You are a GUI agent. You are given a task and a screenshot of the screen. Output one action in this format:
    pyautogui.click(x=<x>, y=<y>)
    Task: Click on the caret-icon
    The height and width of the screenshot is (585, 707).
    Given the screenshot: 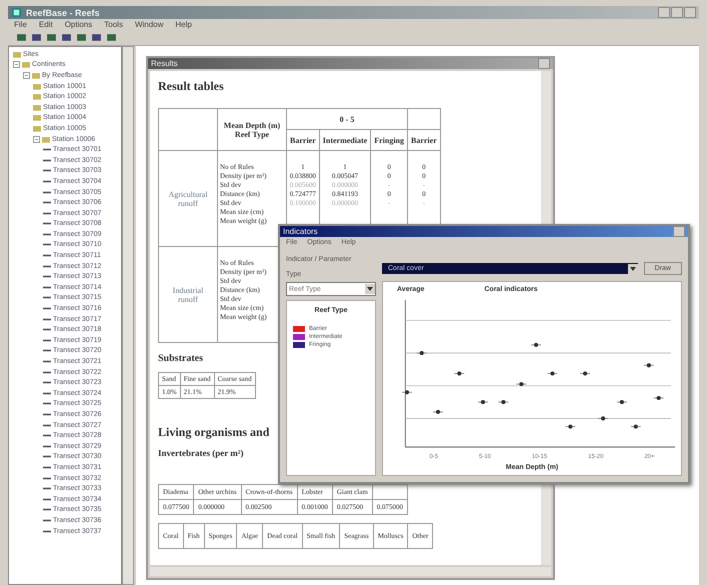 What is the action you would take?
    pyautogui.click(x=370, y=289)
    